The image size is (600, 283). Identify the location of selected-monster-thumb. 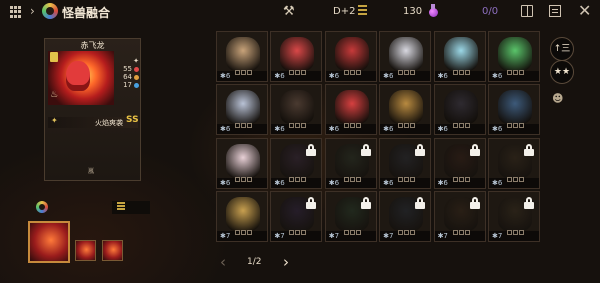
(49, 242).